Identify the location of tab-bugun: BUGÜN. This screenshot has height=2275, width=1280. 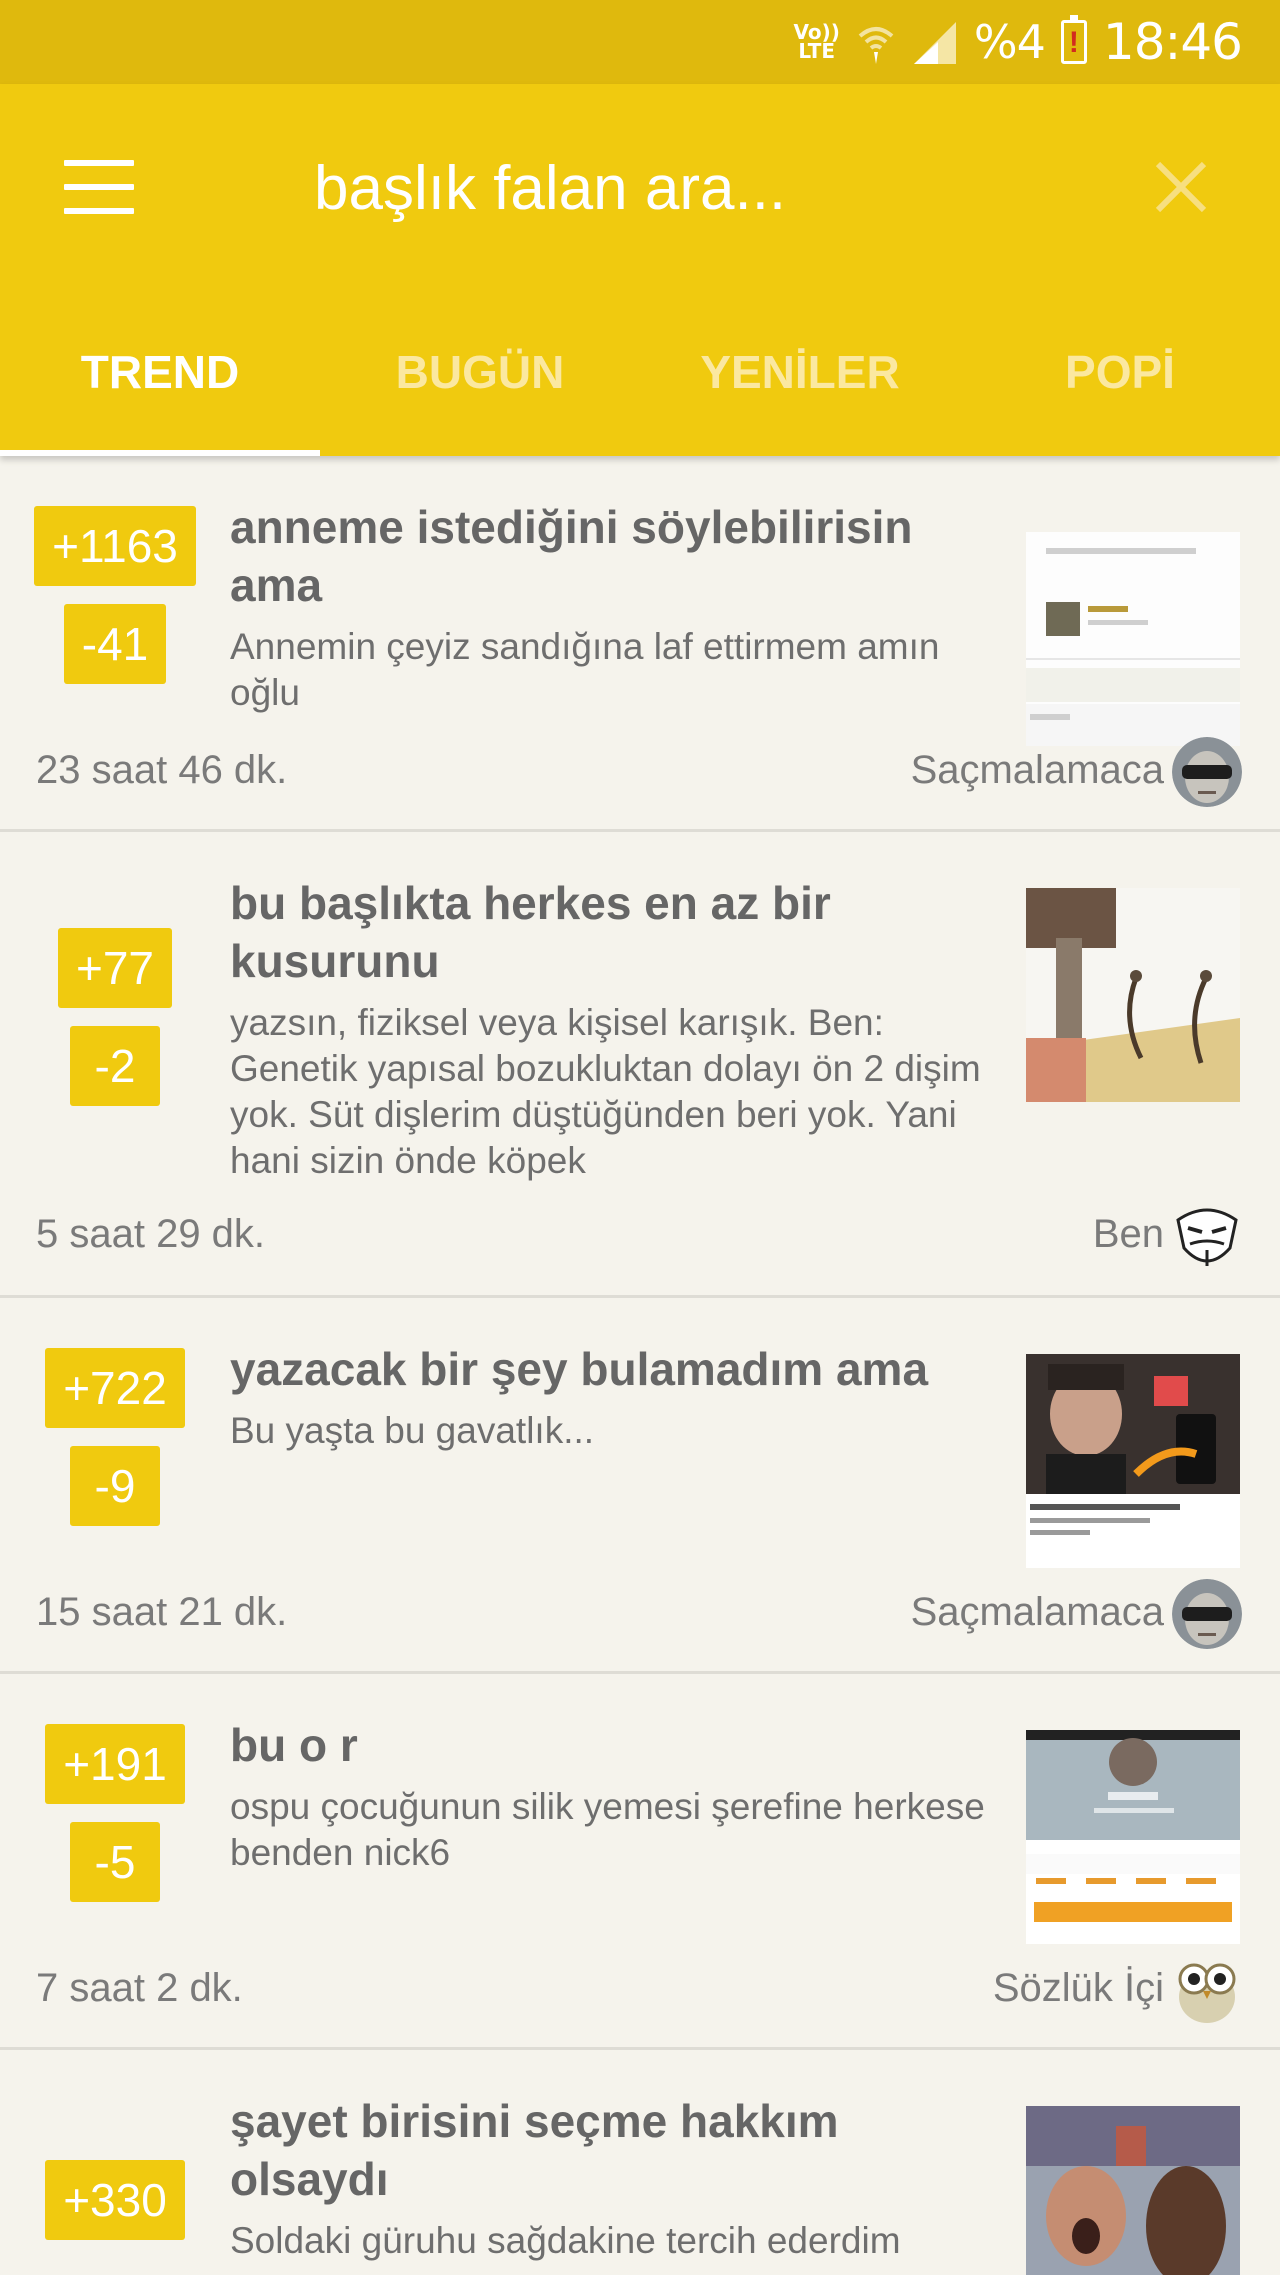
(480, 372).